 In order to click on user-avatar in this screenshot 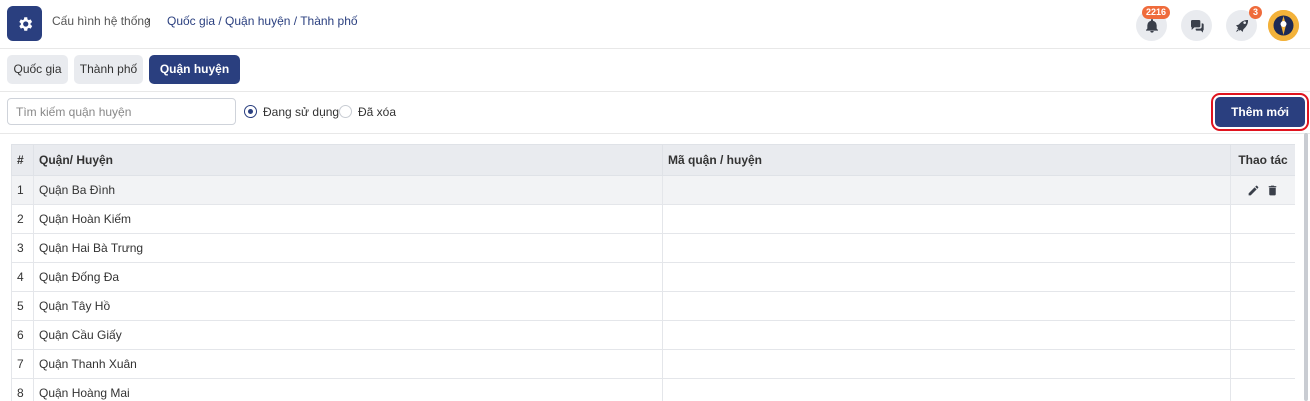, I will do `click(1283, 25)`.